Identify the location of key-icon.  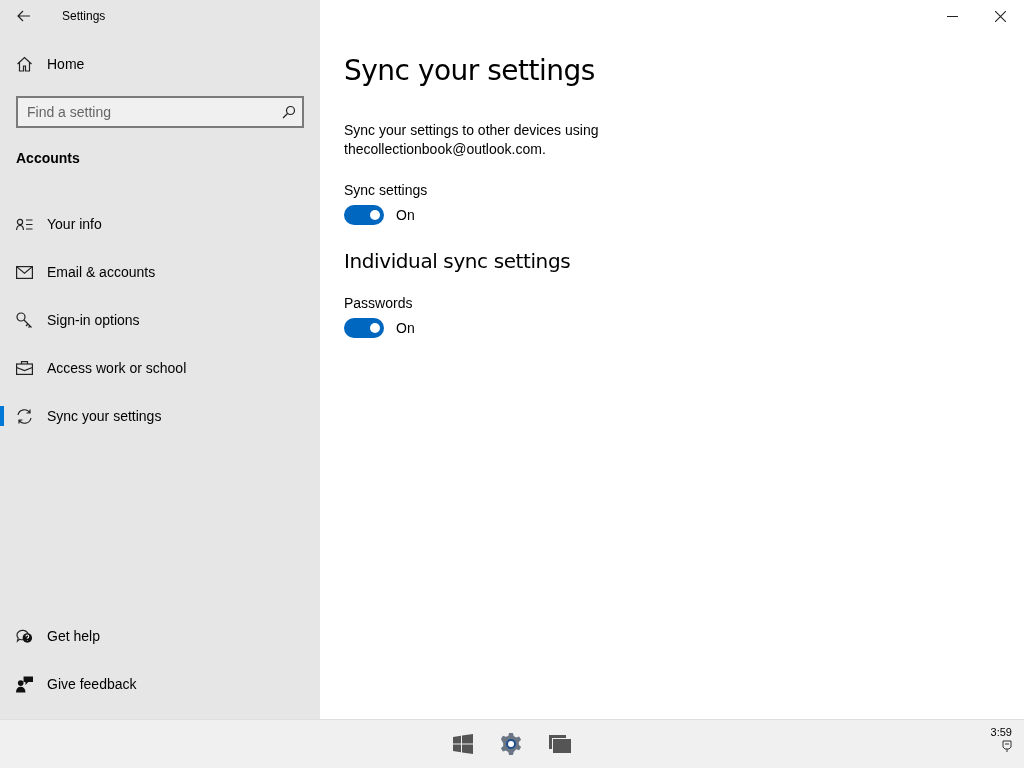
(24, 320).